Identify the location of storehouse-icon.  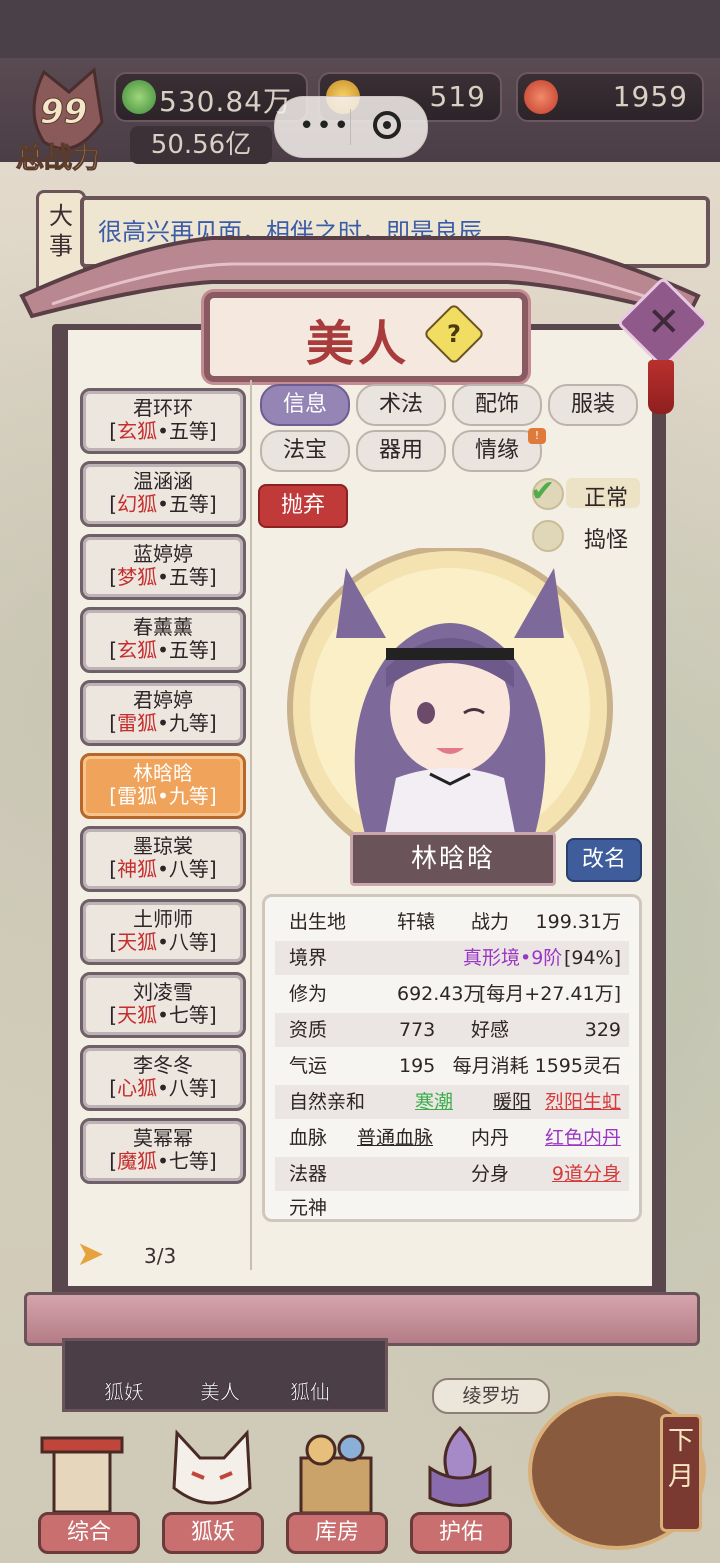
(336, 1474).